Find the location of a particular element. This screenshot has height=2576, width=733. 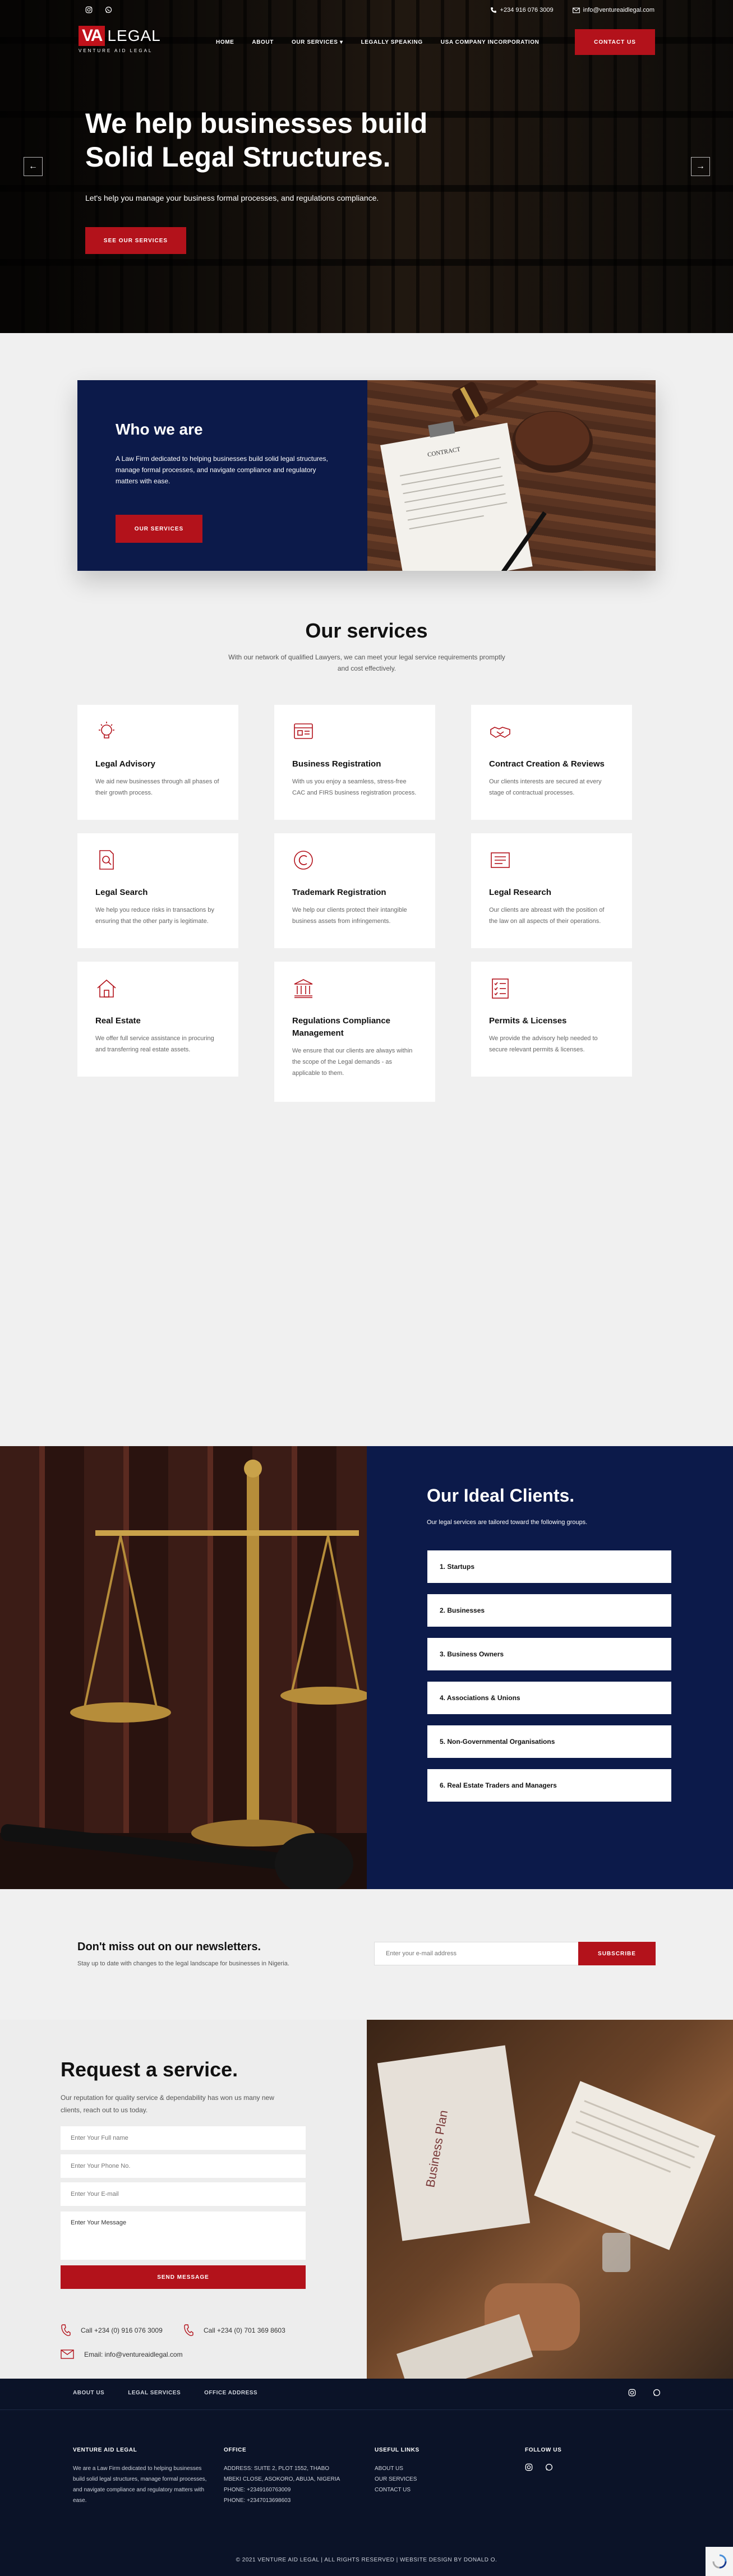

client-item: 2. Businesses is located at coordinates (549, 1610).